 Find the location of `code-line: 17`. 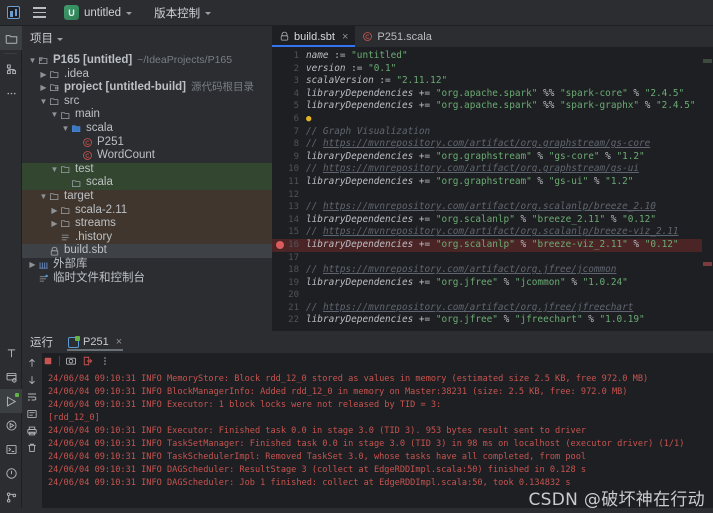

code-line: 17 is located at coordinates (492, 258).